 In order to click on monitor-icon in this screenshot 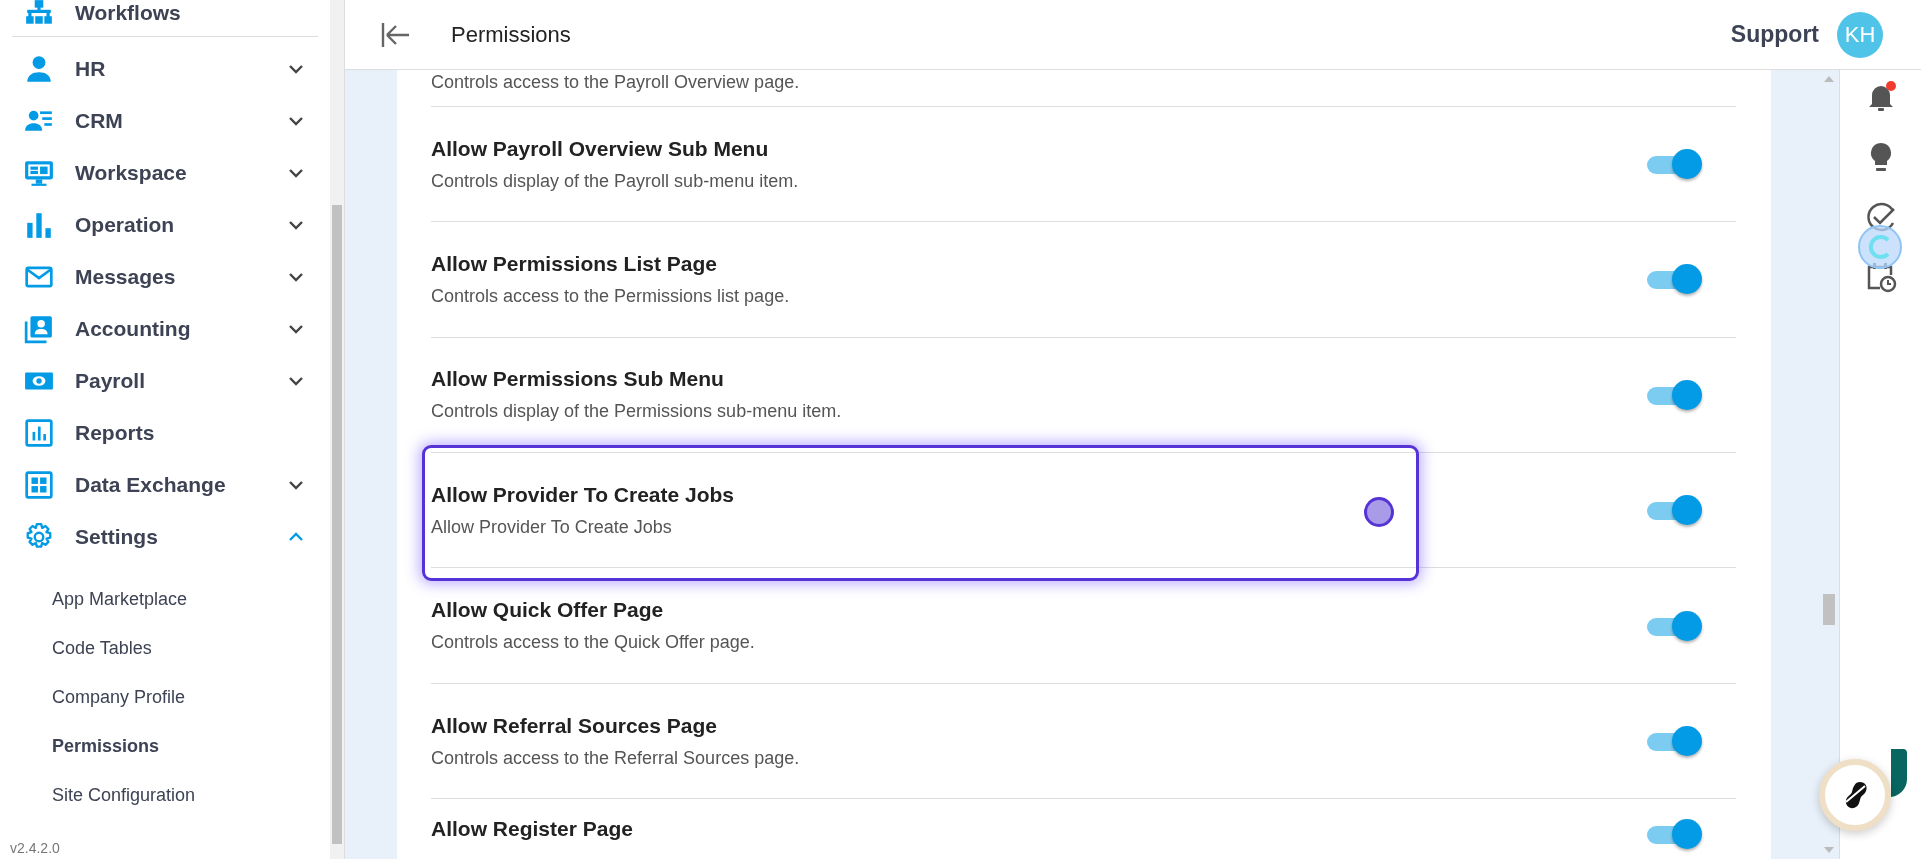, I will do `click(39, 173)`.